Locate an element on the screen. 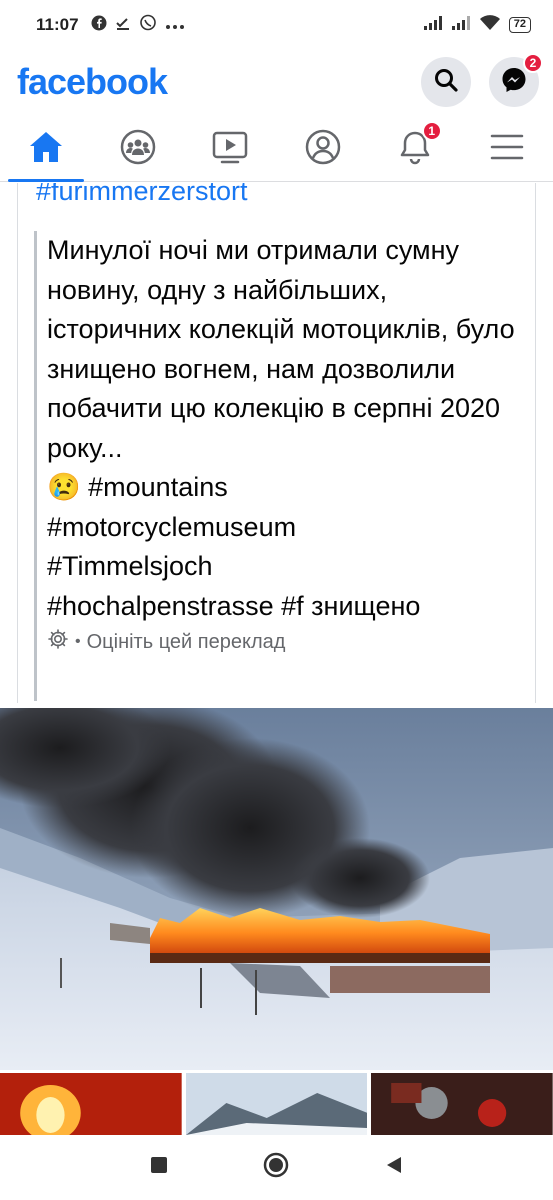 This screenshot has width=553, height=1200. thumbnail-motorcycles is located at coordinates (462, 1104).